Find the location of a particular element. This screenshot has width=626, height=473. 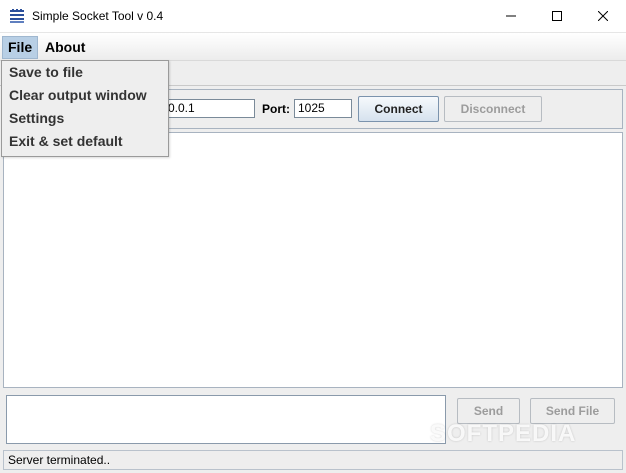

menu-about: About is located at coordinates (65, 47).